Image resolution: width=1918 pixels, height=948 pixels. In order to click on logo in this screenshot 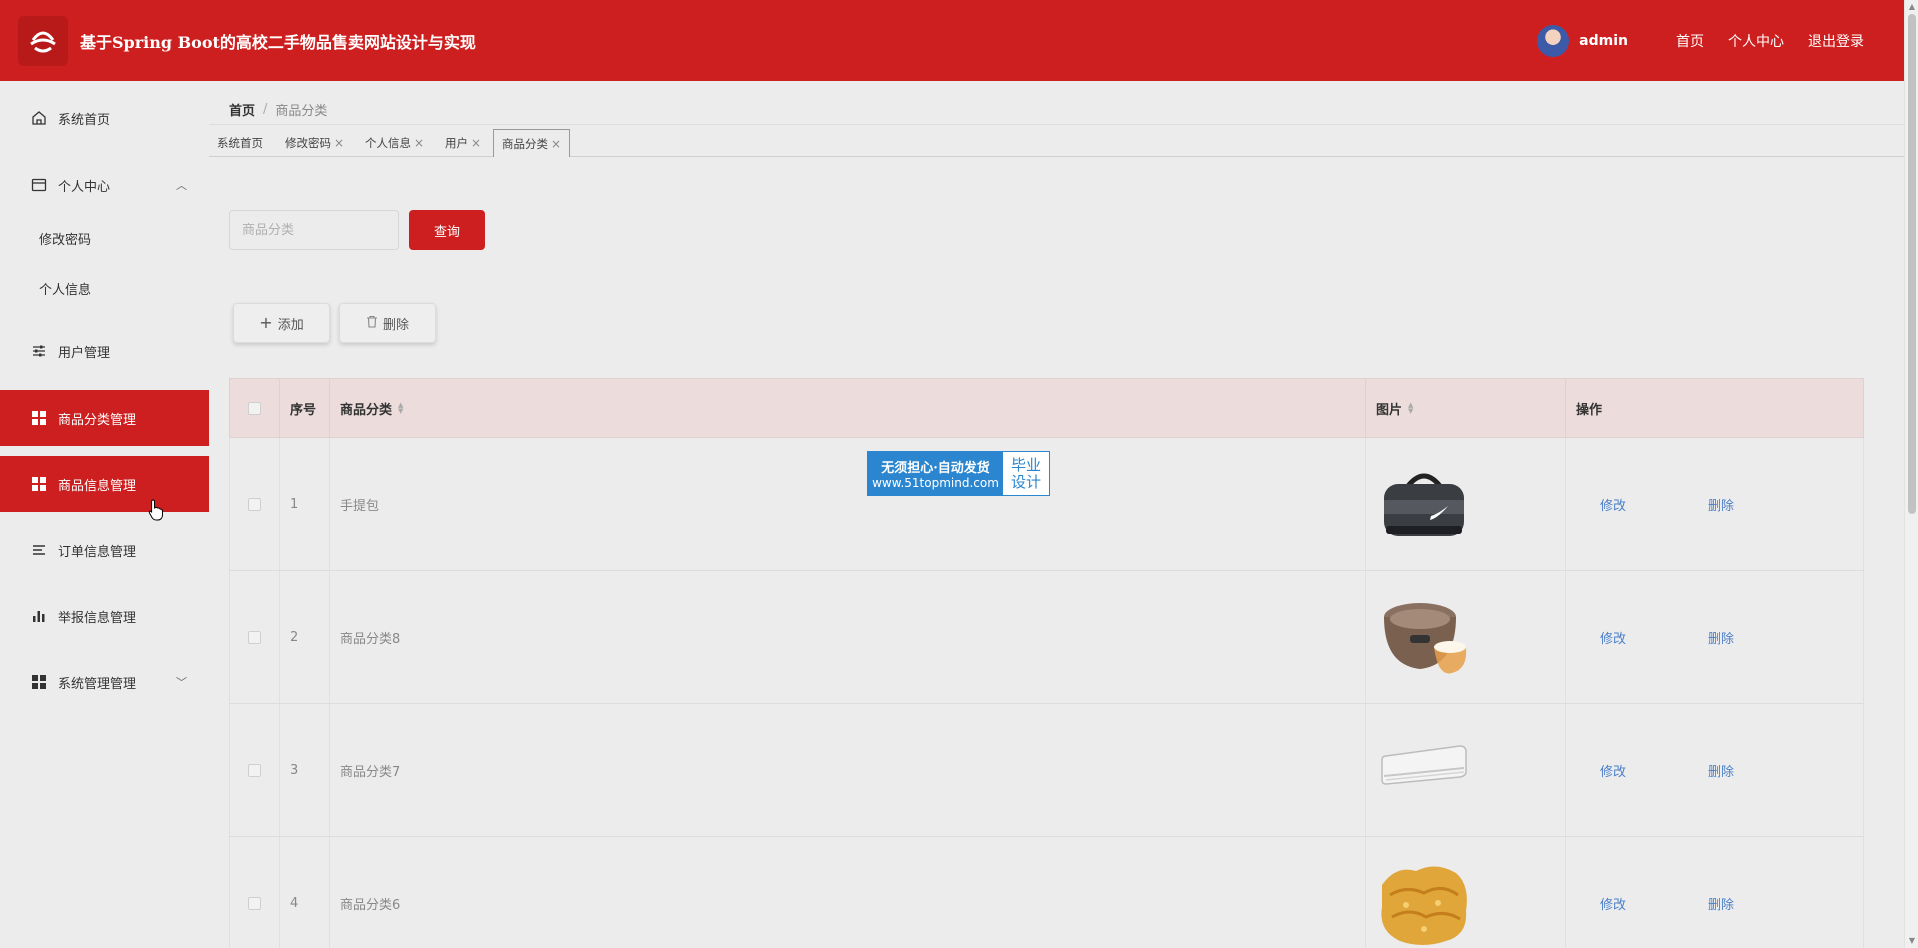, I will do `click(43, 40)`.